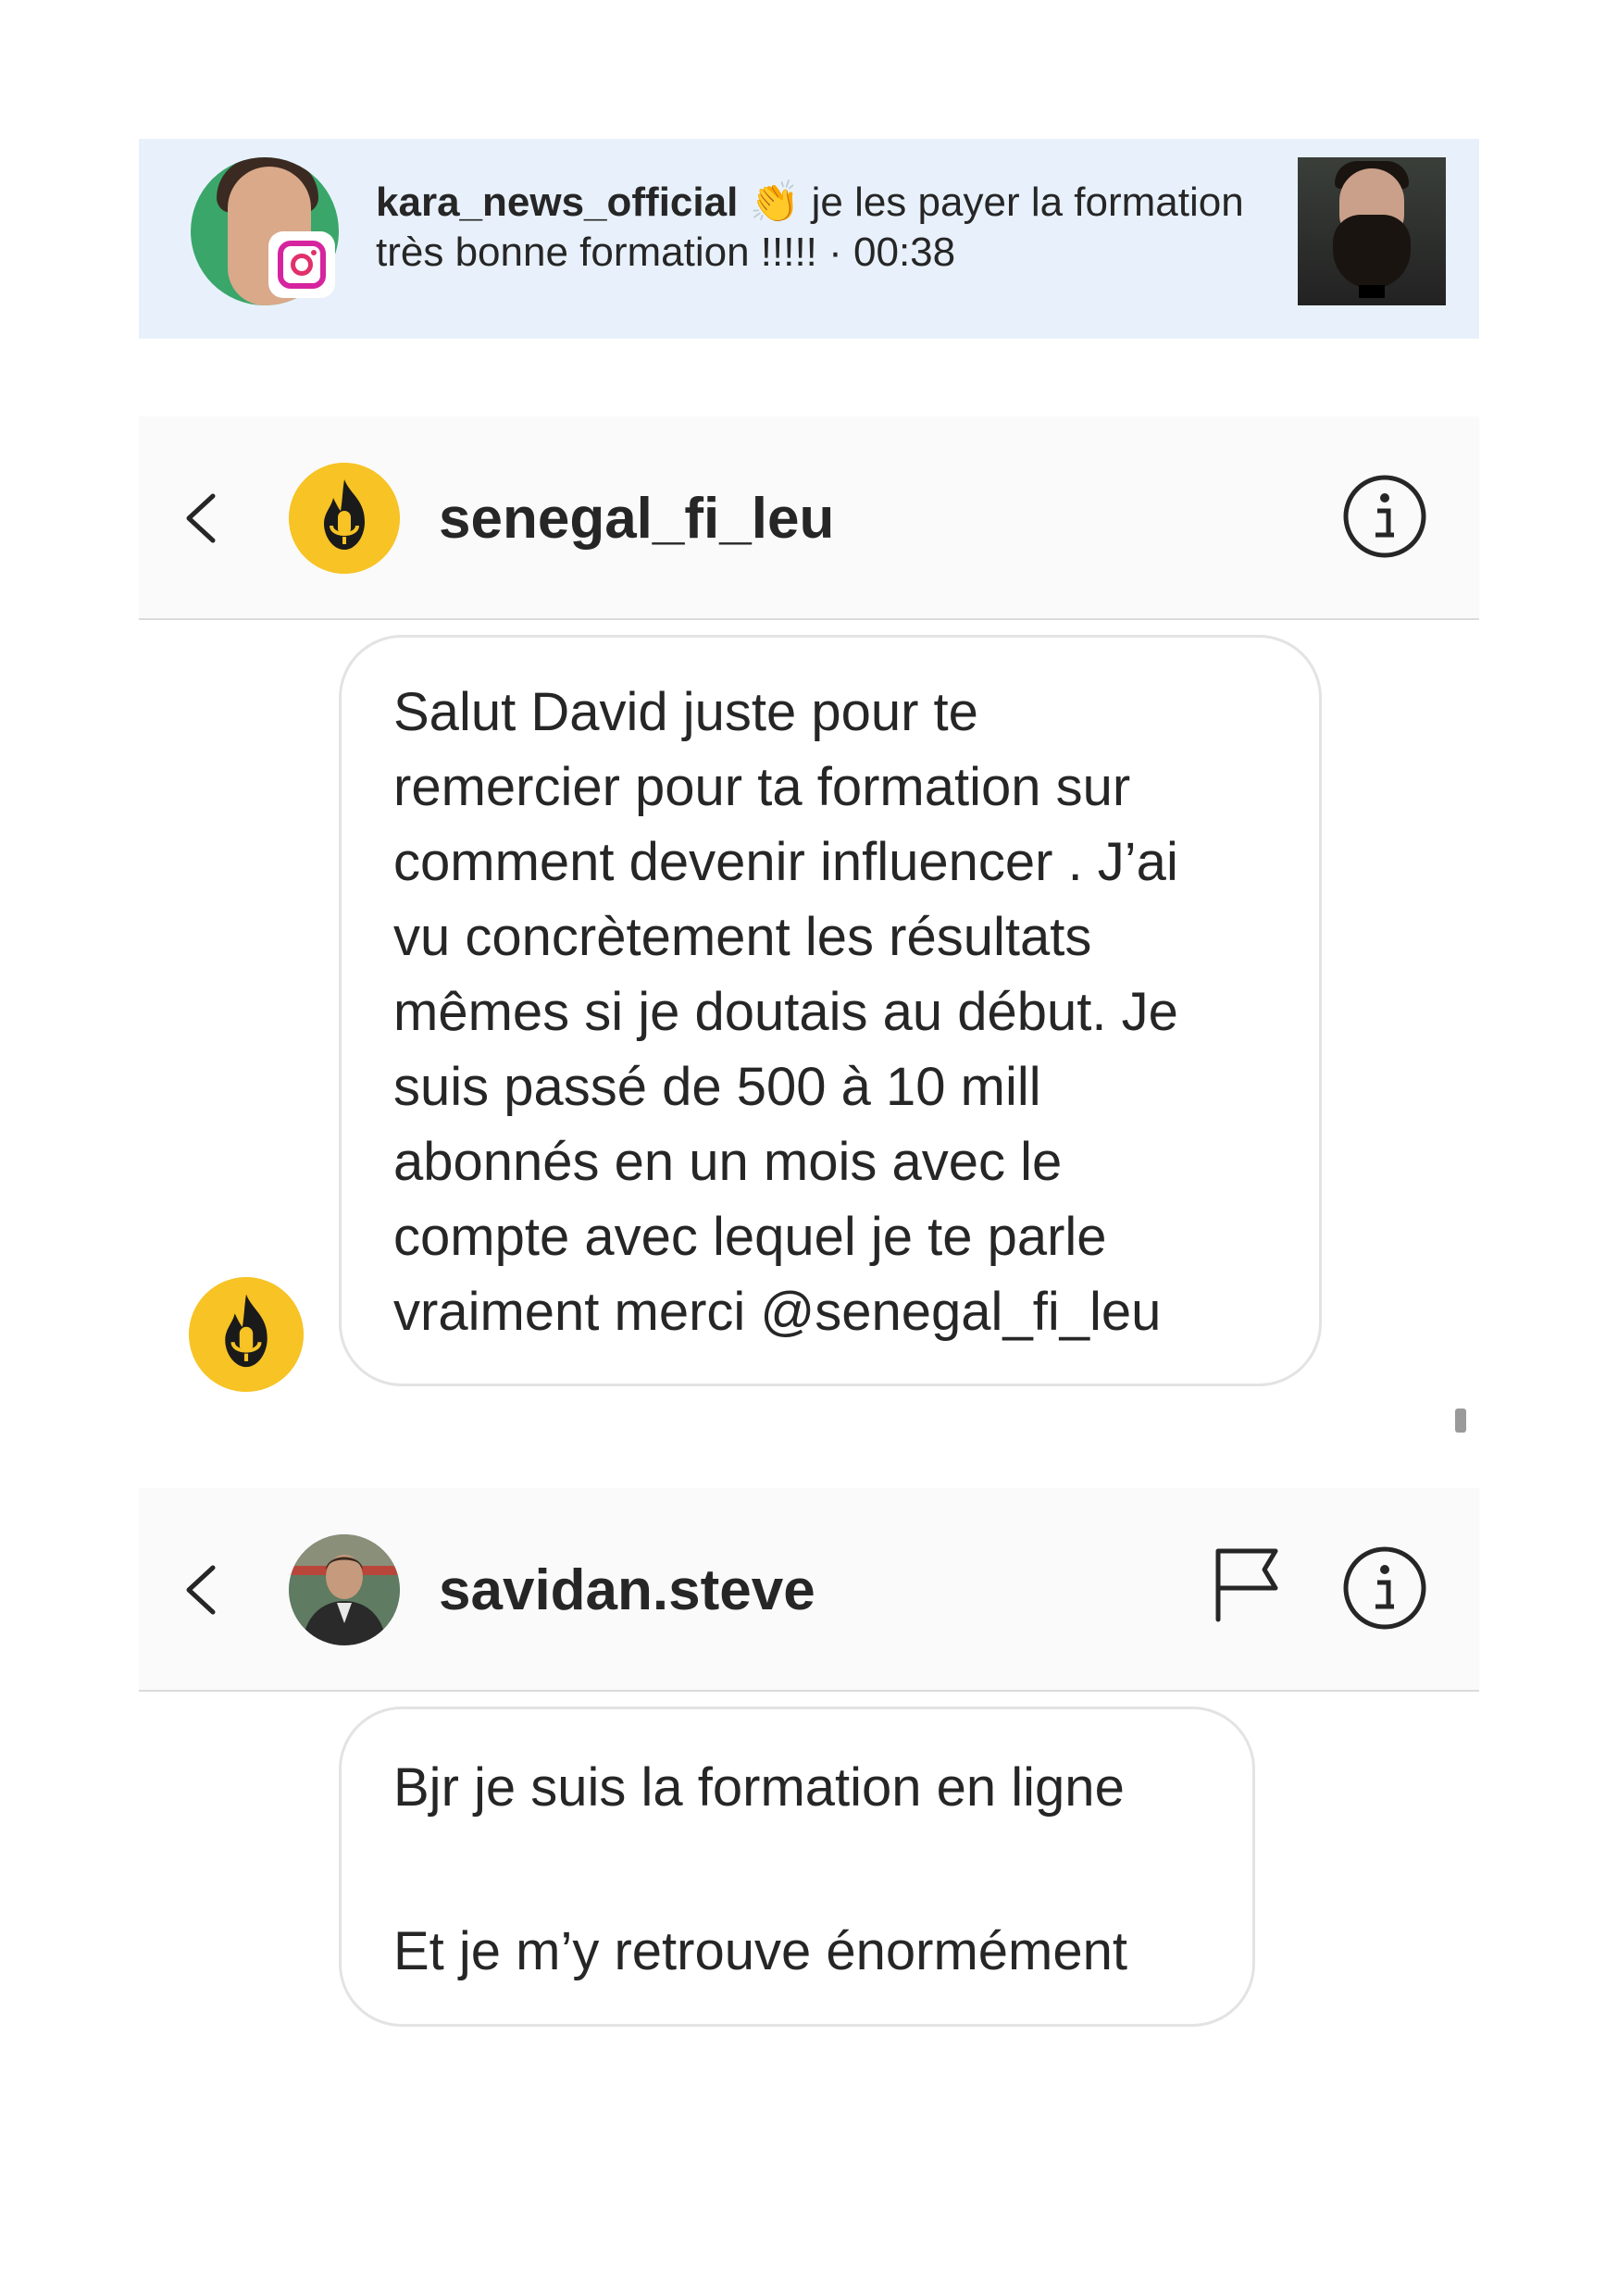 Image resolution: width=1618 pixels, height=2296 pixels. I want to click on message-line: suis passé de 500 à 10 mill, so click(717, 1087).